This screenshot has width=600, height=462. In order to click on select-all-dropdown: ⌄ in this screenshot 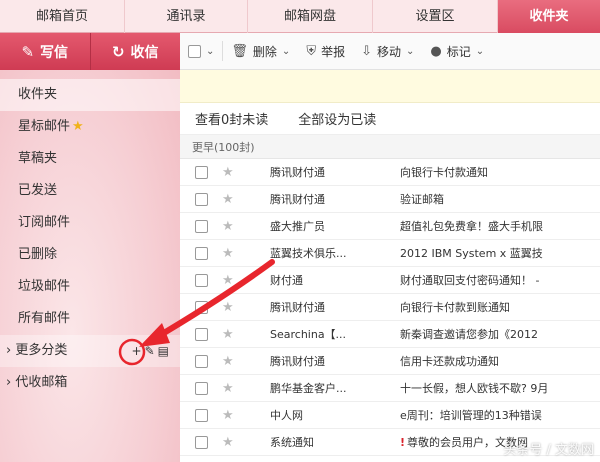, I will do `click(201, 51)`.